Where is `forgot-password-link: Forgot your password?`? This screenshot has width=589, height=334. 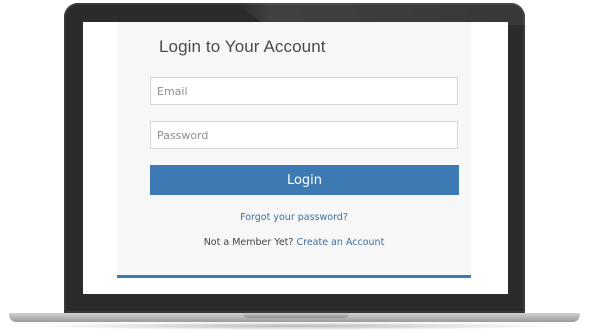 forgot-password-link: Forgot your password? is located at coordinates (294, 217).